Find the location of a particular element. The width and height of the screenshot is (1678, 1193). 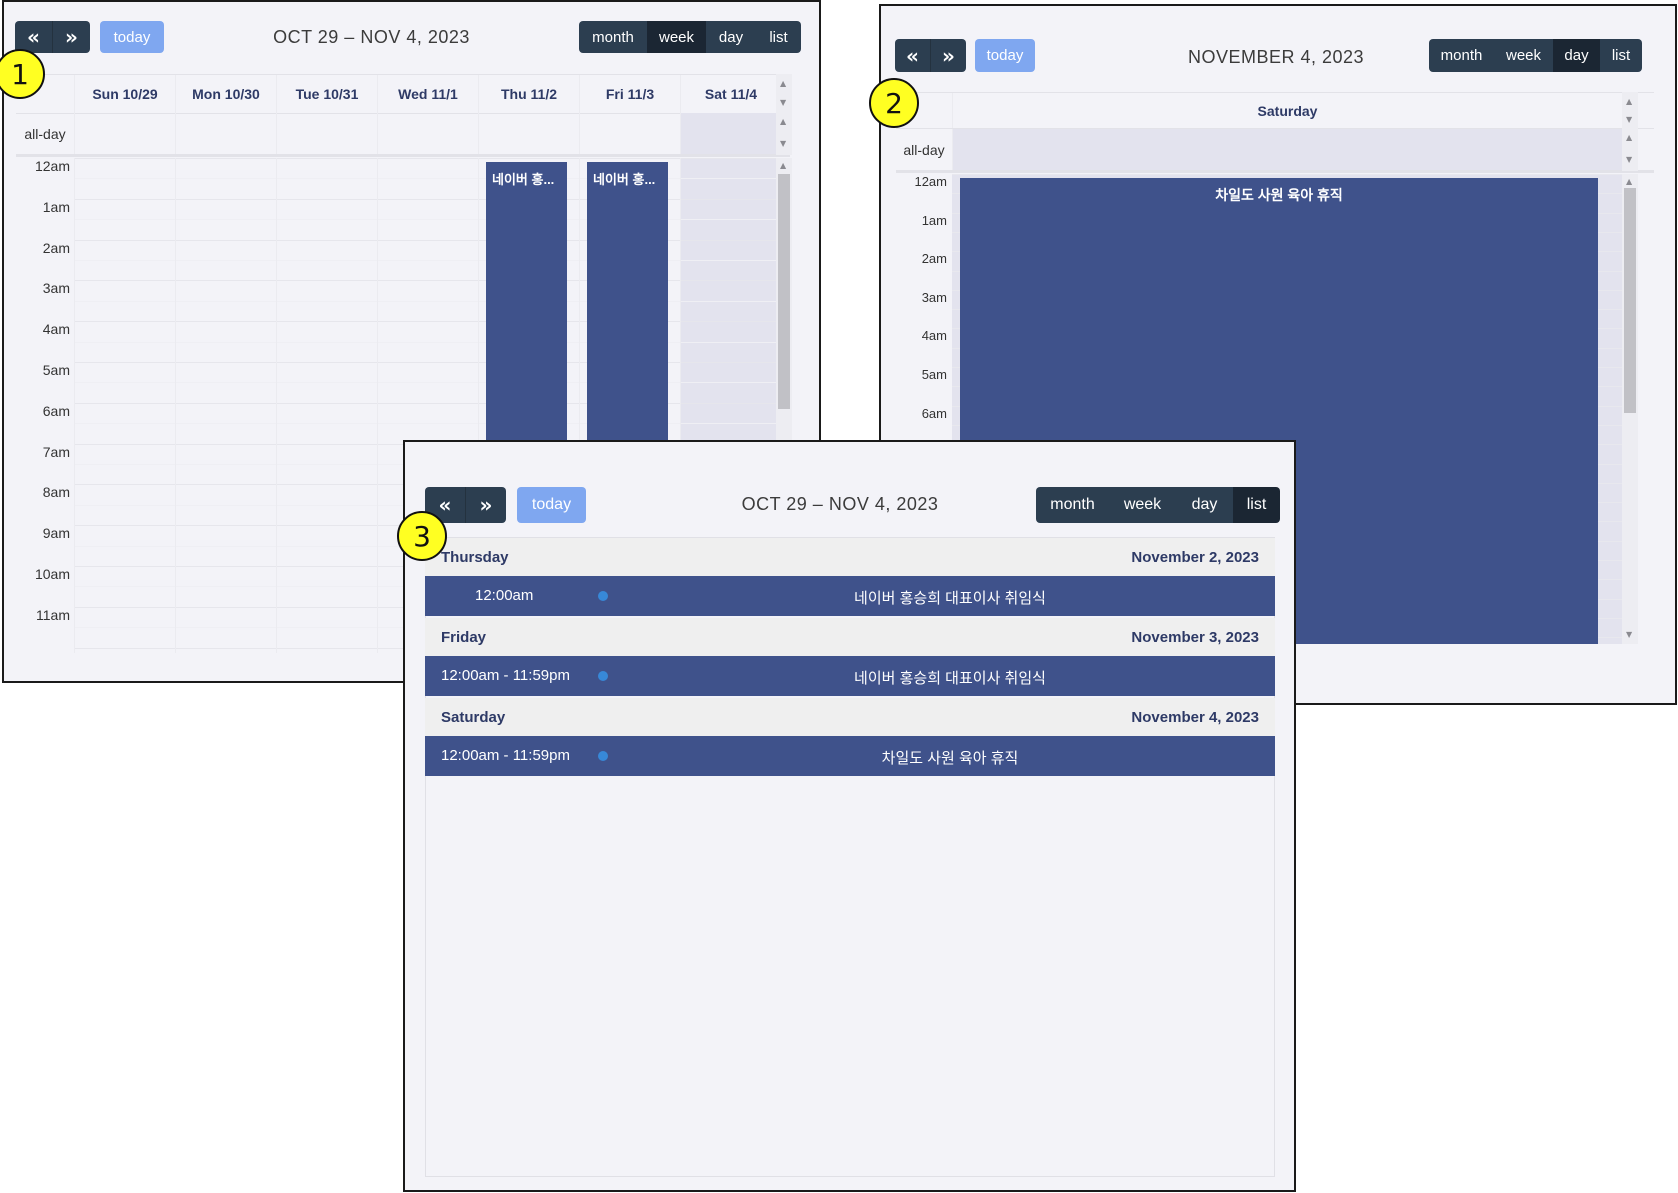

list-day-weekday: Saturday is located at coordinates (473, 717).